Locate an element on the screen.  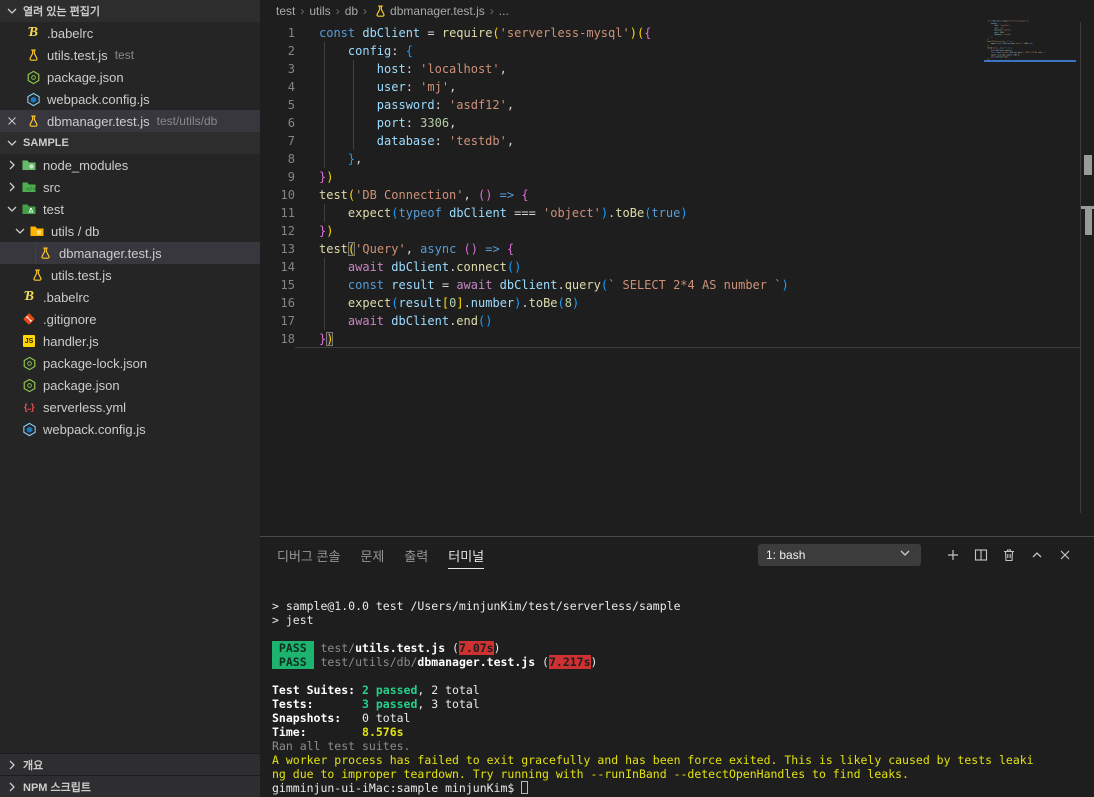
tree-folder-item: test is located at coordinates (130, 209).